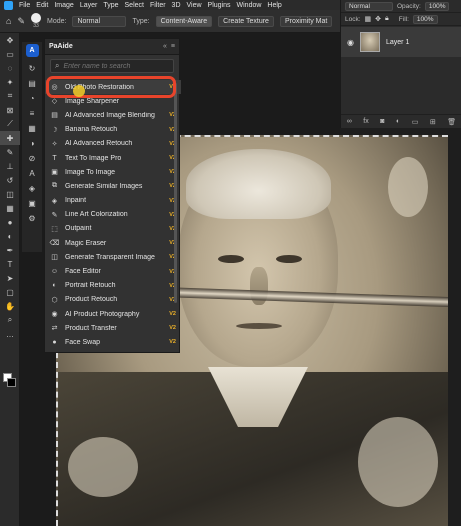 The image size is (461, 526). I want to click on panel-scrollbar, so click(175, 193).